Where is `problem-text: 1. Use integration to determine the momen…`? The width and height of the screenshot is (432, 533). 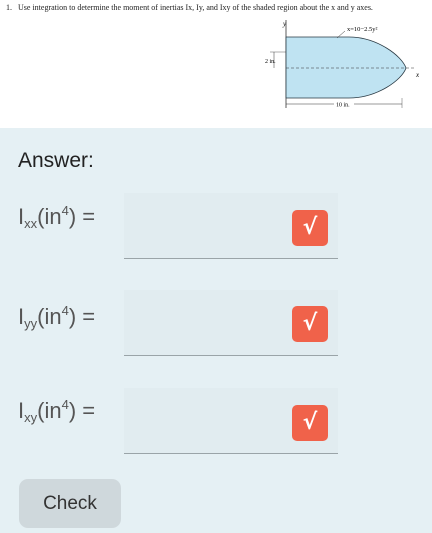 problem-text: 1. Use integration to determine the momen… is located at coordinates (216, 7).